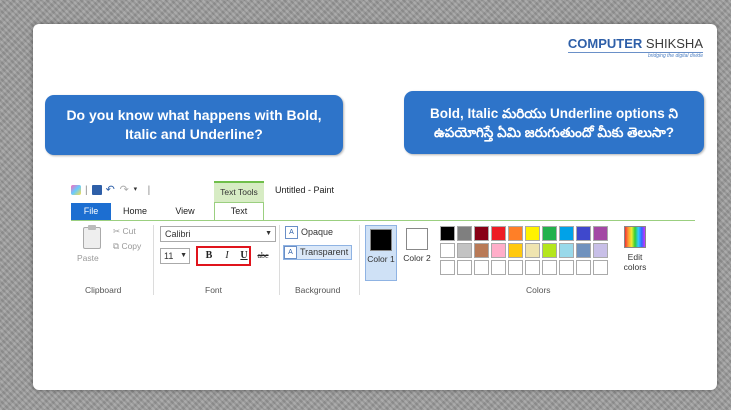 The height and width of the screenshot is (410, 731). I want to click on color-palette, so click(524, 250).